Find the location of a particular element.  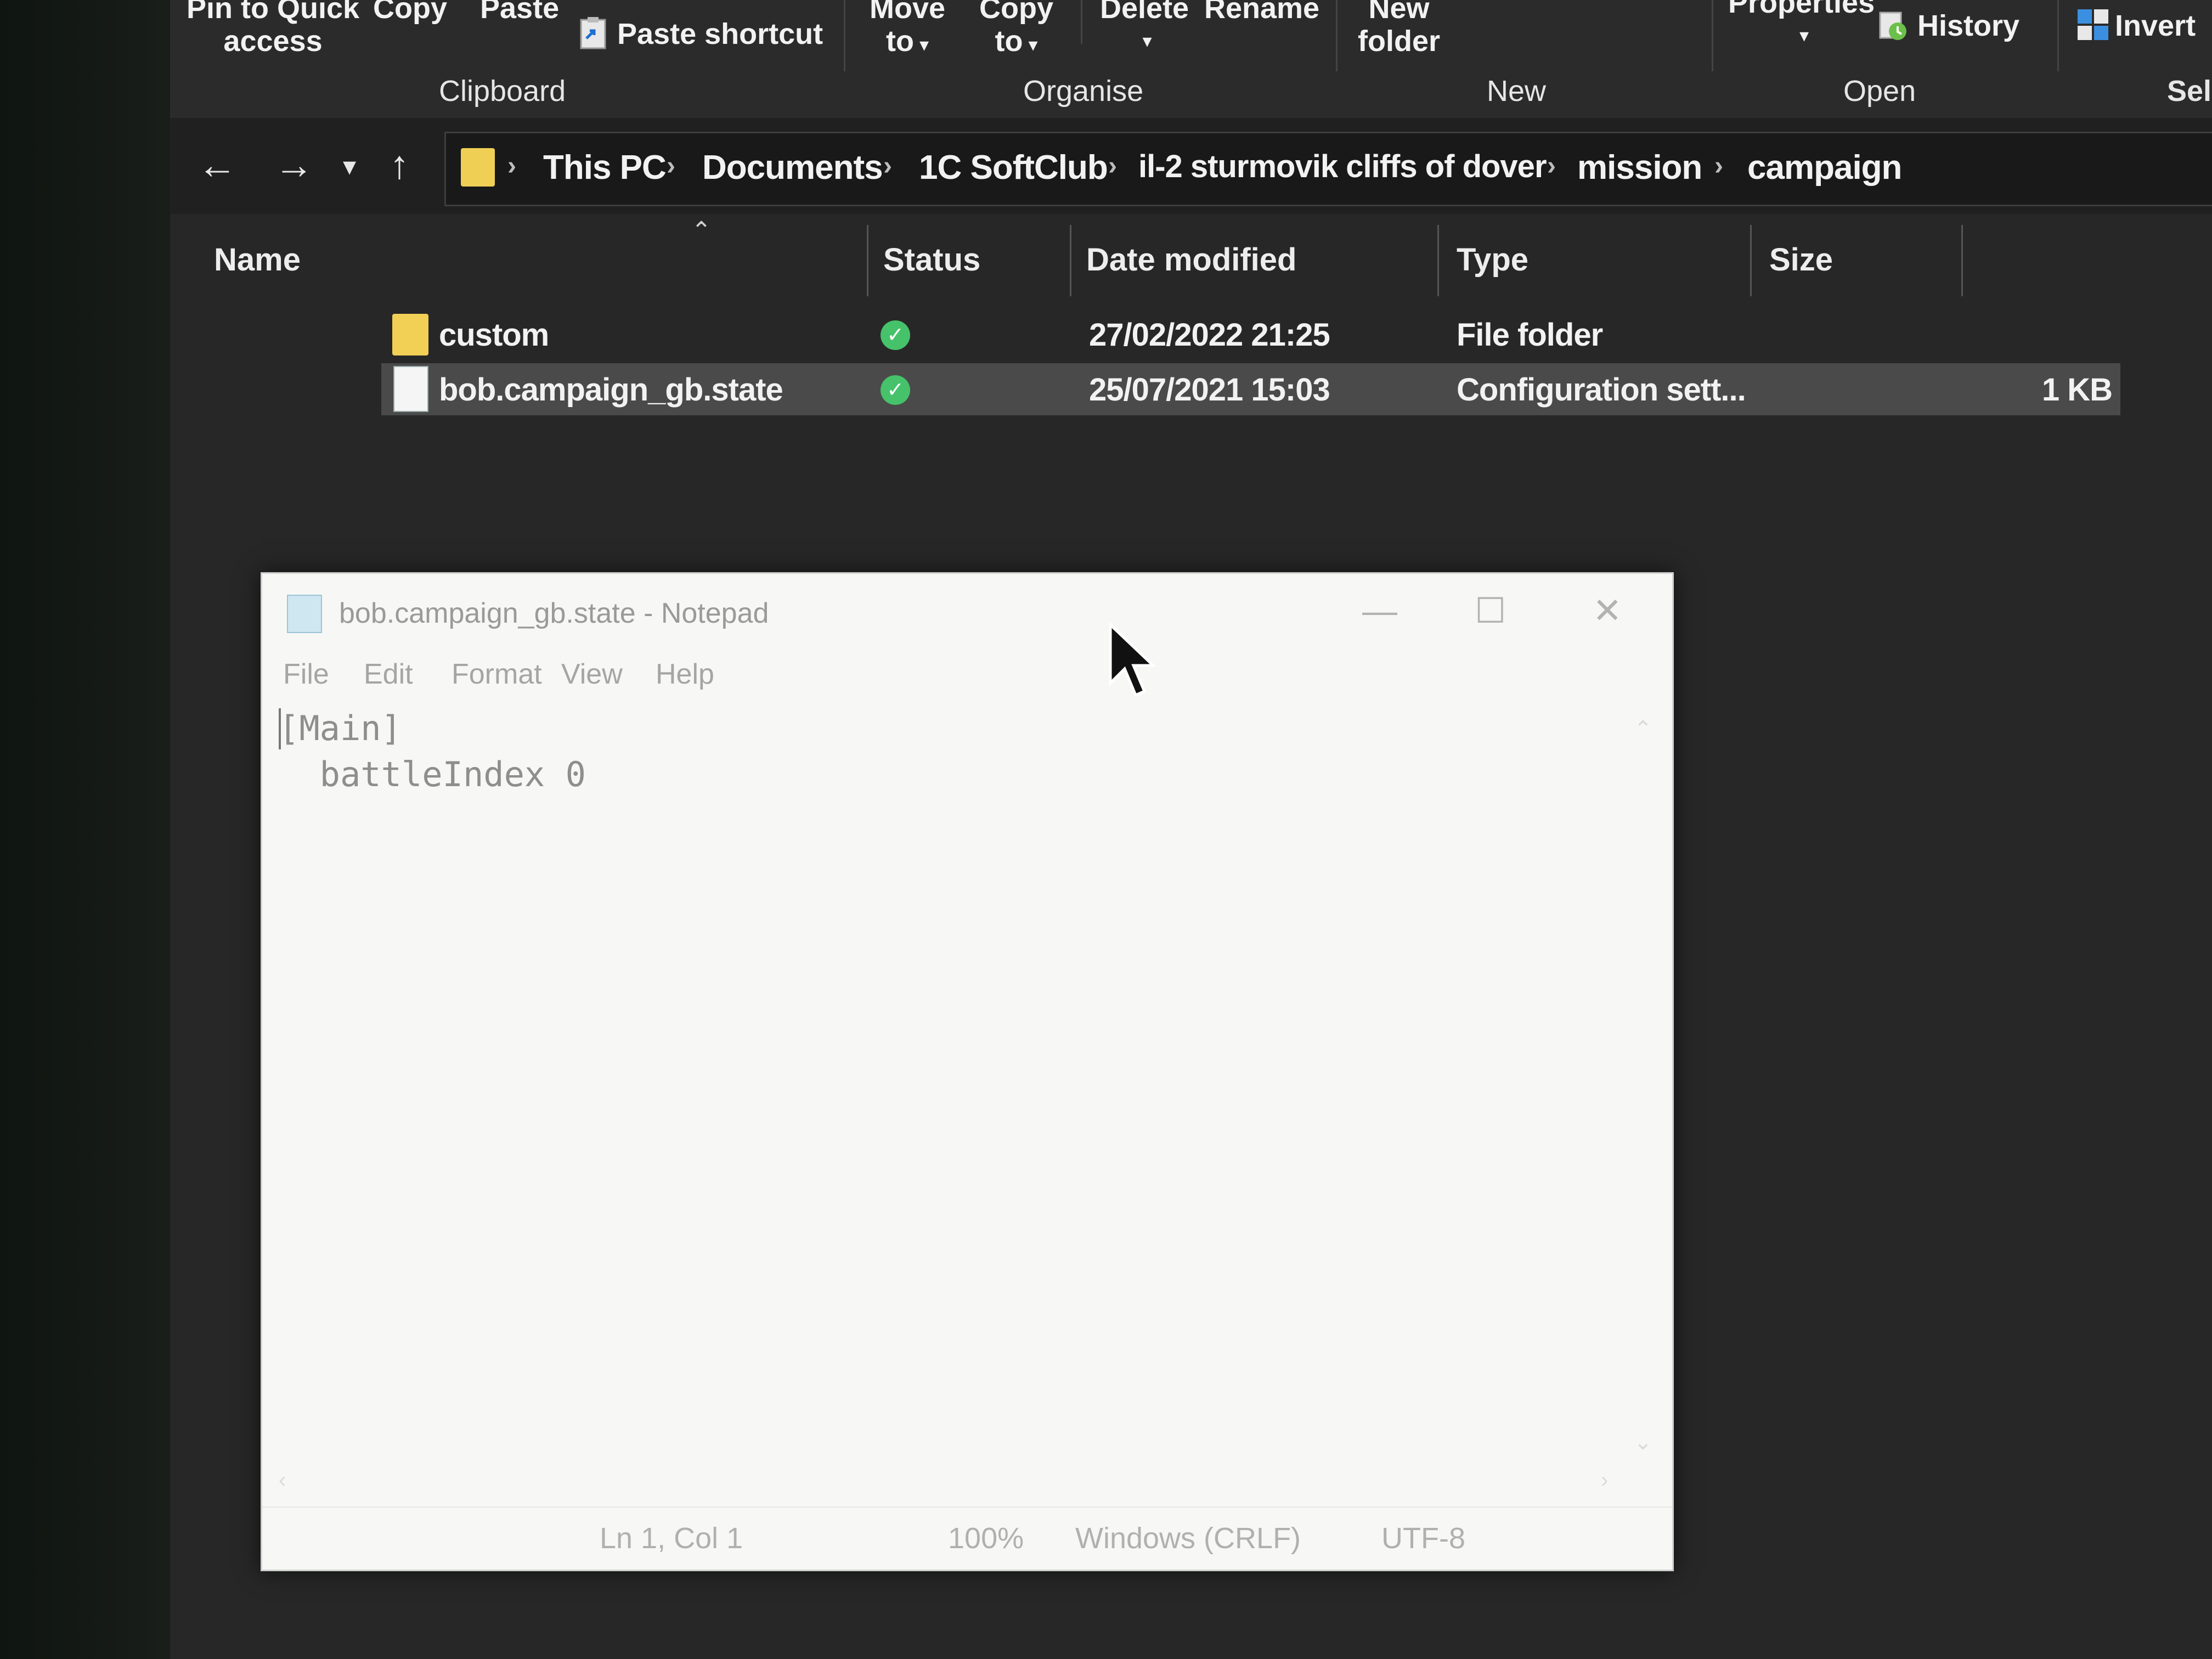

notepad-status-bar: Ln 1, Col 1 100% Windows (CRLF) UTF-8 is located at coordinates (967, 1537).